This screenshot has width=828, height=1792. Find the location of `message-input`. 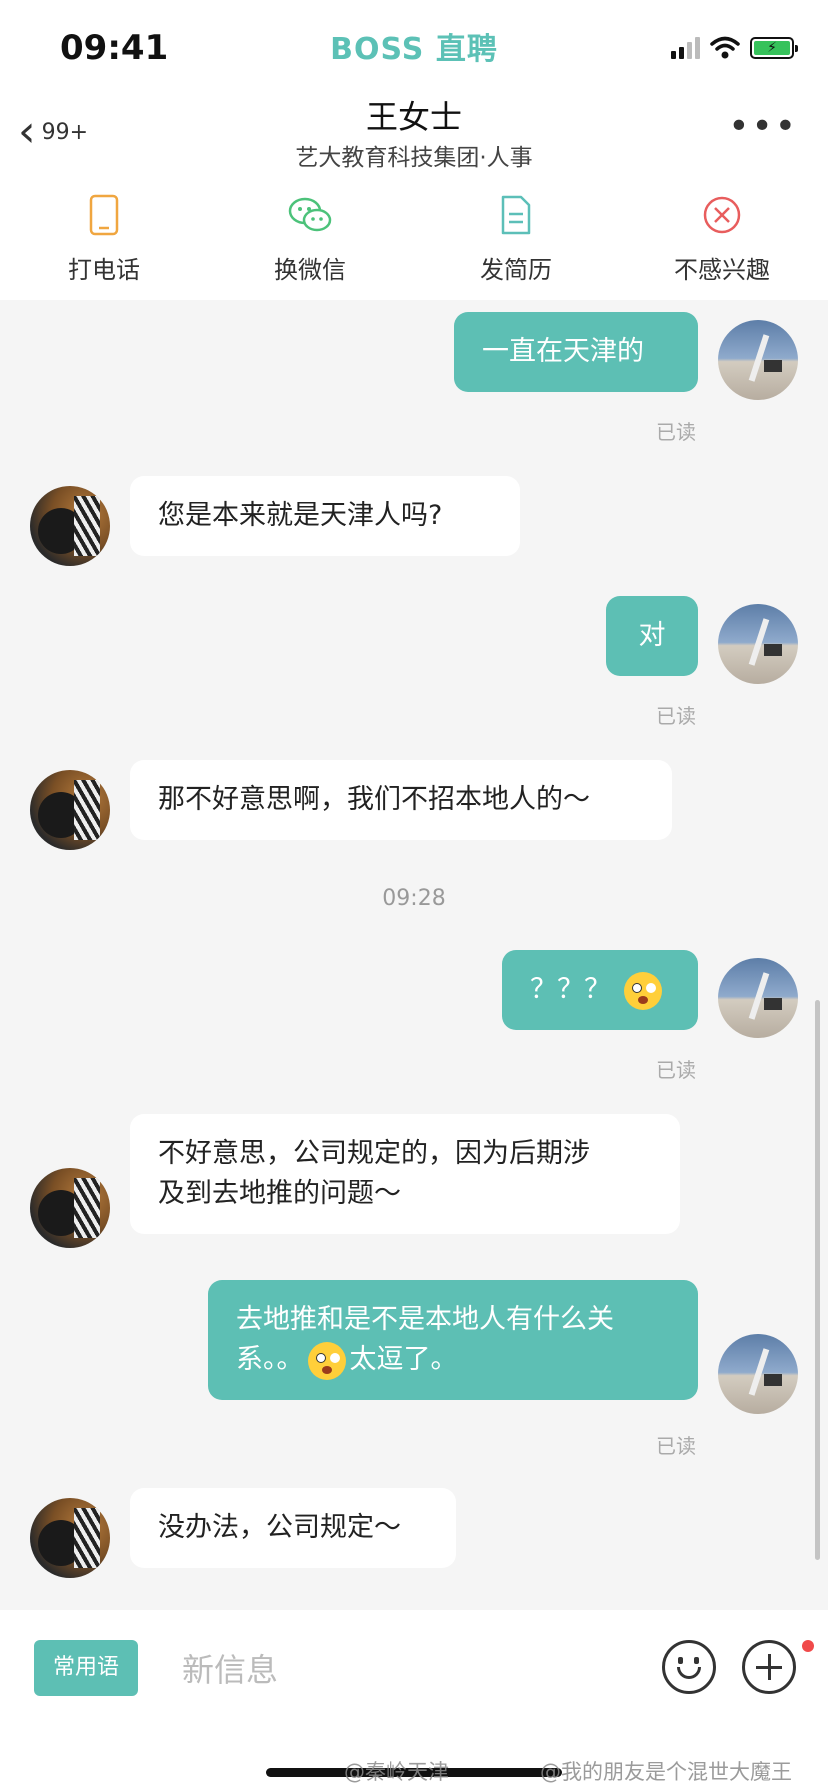

message-input is located at coordinates (412, 1670).